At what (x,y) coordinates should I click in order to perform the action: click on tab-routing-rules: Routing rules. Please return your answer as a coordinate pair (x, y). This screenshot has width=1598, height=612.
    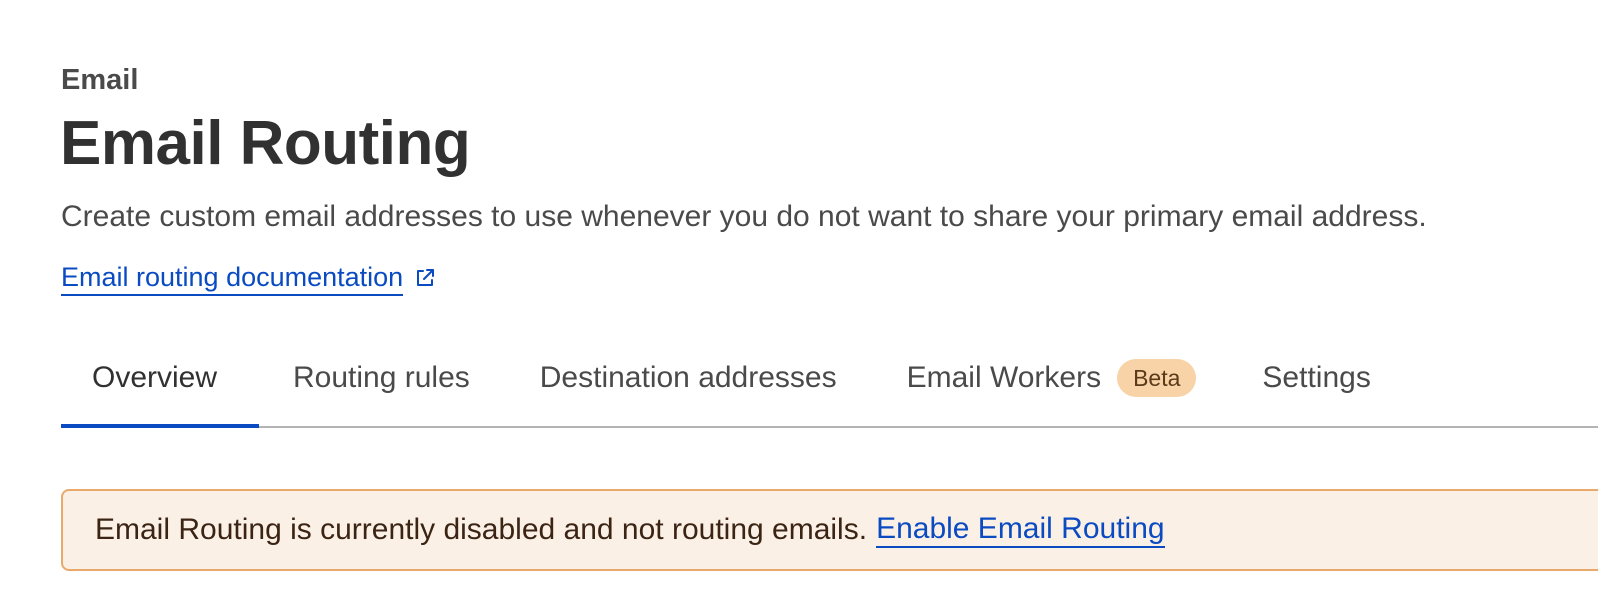
    Looking at the image, I should click on (381, 382).